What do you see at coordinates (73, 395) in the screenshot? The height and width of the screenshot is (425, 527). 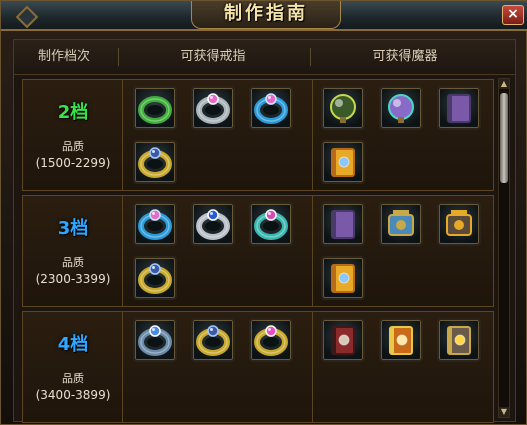 I see `quality-range: (3400-3899)` at bounding box center [73, 395].